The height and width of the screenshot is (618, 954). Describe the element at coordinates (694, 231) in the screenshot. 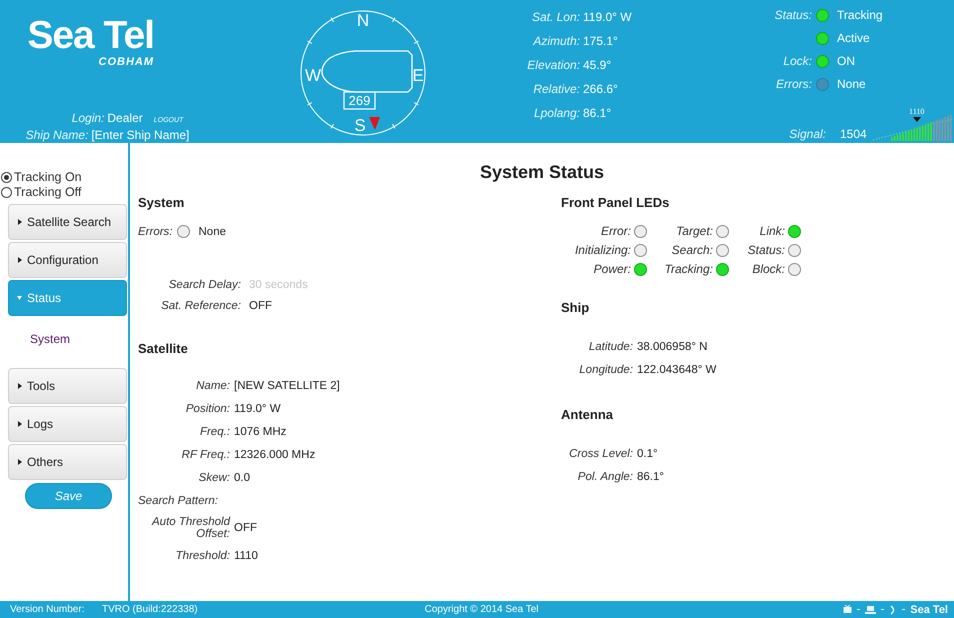

I see `led-label: Target:` at that location.